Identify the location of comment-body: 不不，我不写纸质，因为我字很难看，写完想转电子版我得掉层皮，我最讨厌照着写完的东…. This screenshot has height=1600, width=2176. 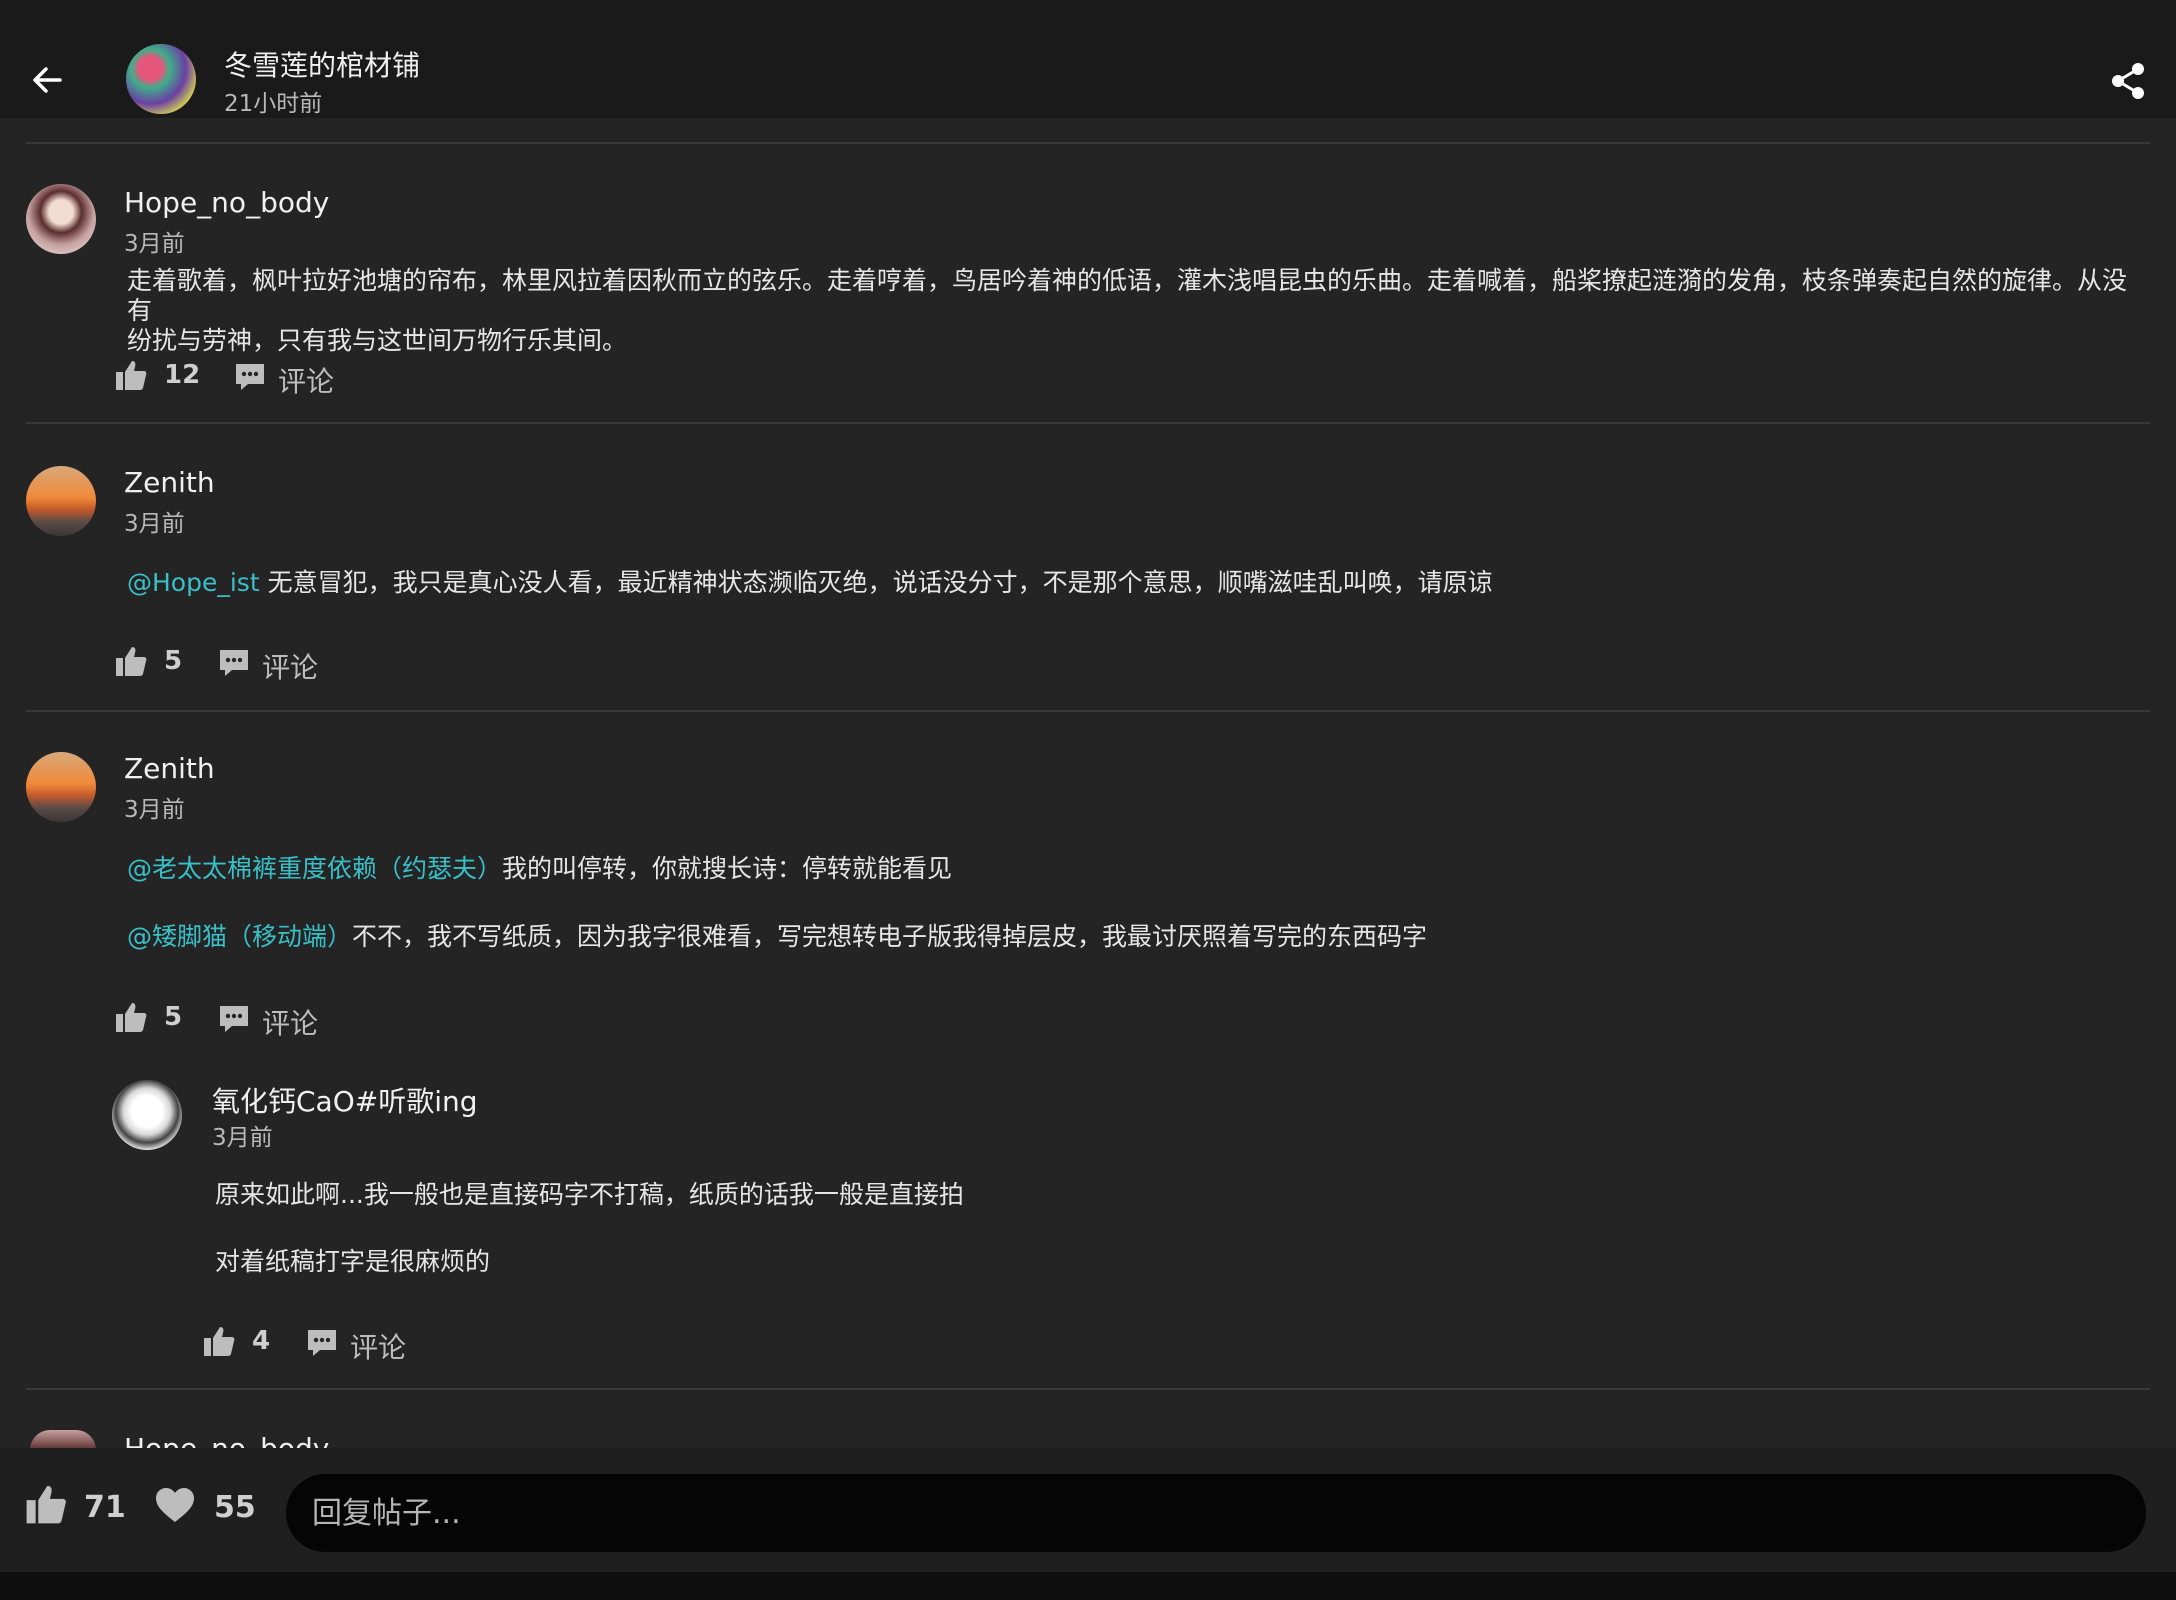
(890, 936).